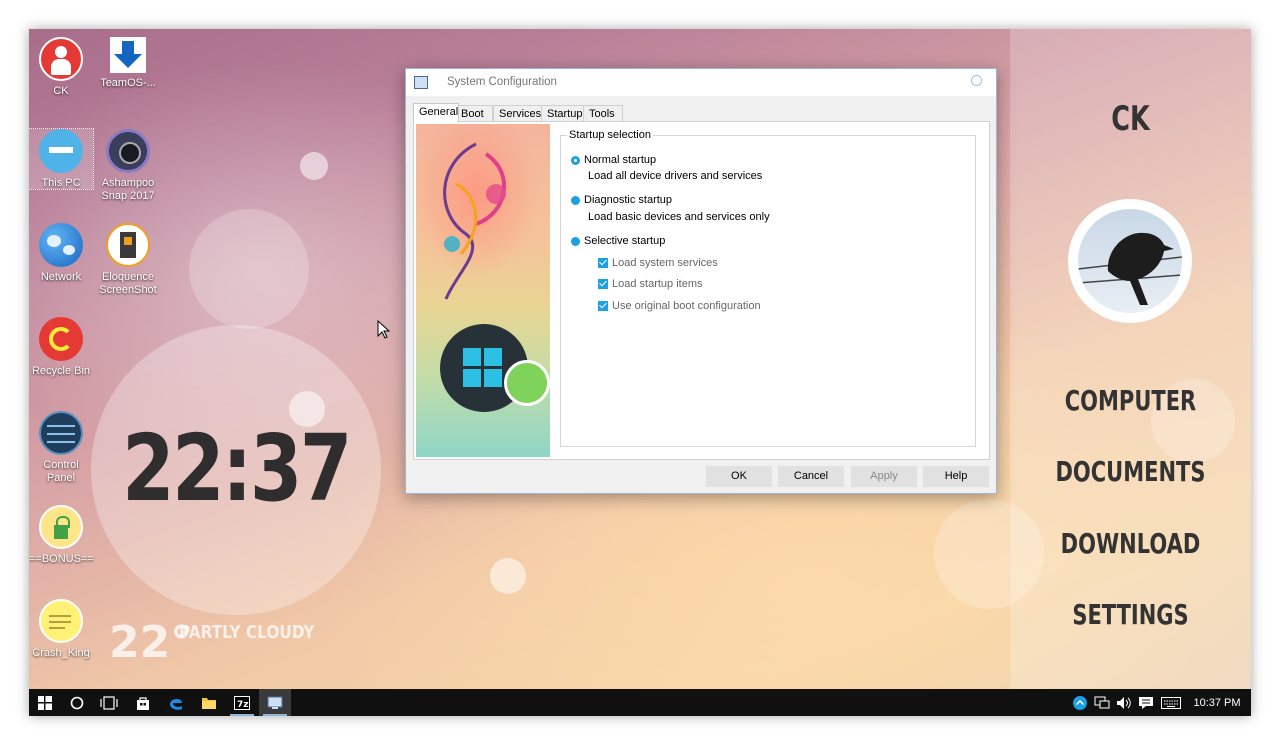 Image resolution: width=1280 pixels, height=745 pixels. What do you see at coordinates (61, 151) in the screenshot?
I see `computer-icon` at bounding box center [61, 151].